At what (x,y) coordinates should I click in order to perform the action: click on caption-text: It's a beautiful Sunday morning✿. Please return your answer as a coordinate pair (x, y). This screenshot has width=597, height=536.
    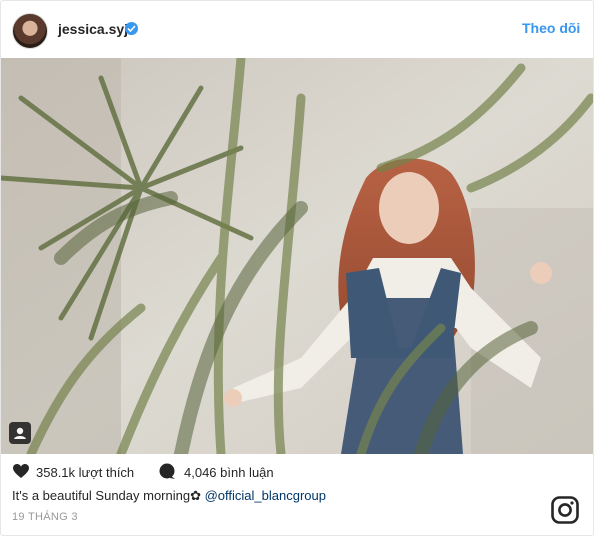
    Looking at the image, I should click on (106, 495).